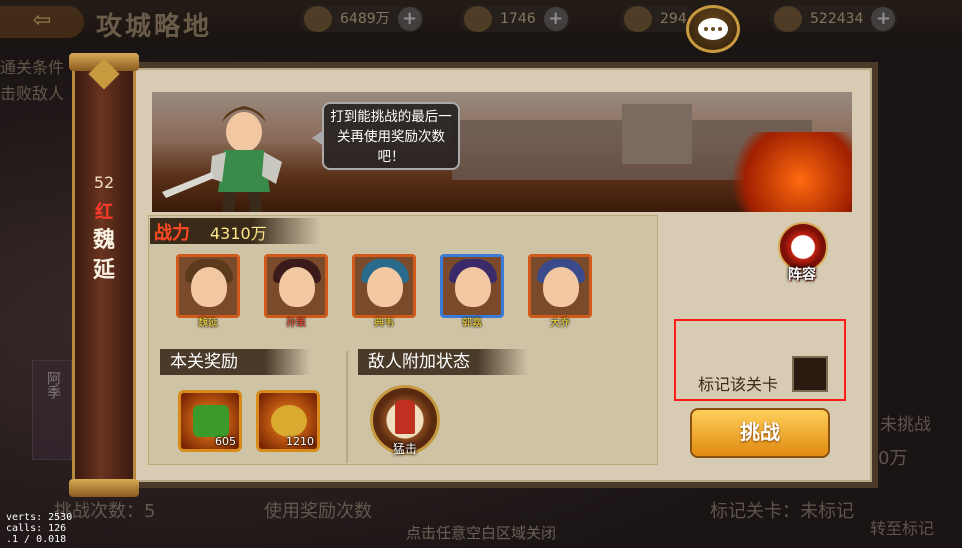  What do you see at coordinates (673, 19) in the screenshot?
I see `resource-value: 294` at bounding box center [673, 19].